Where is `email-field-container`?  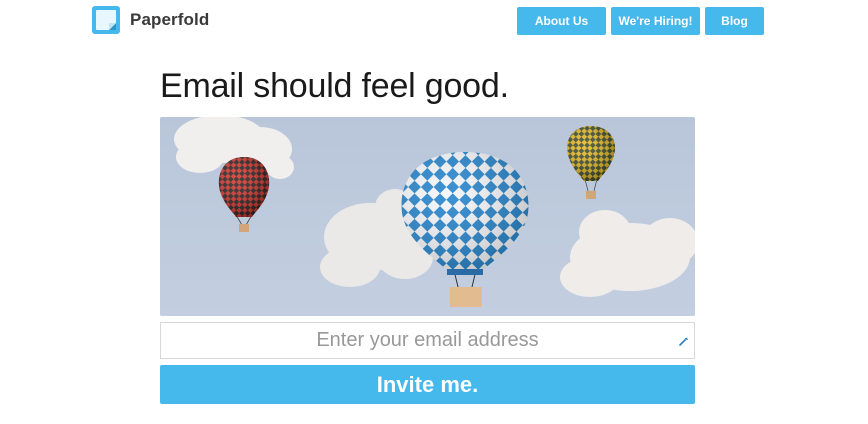
email-field-container is located at coordinates (427, 340).